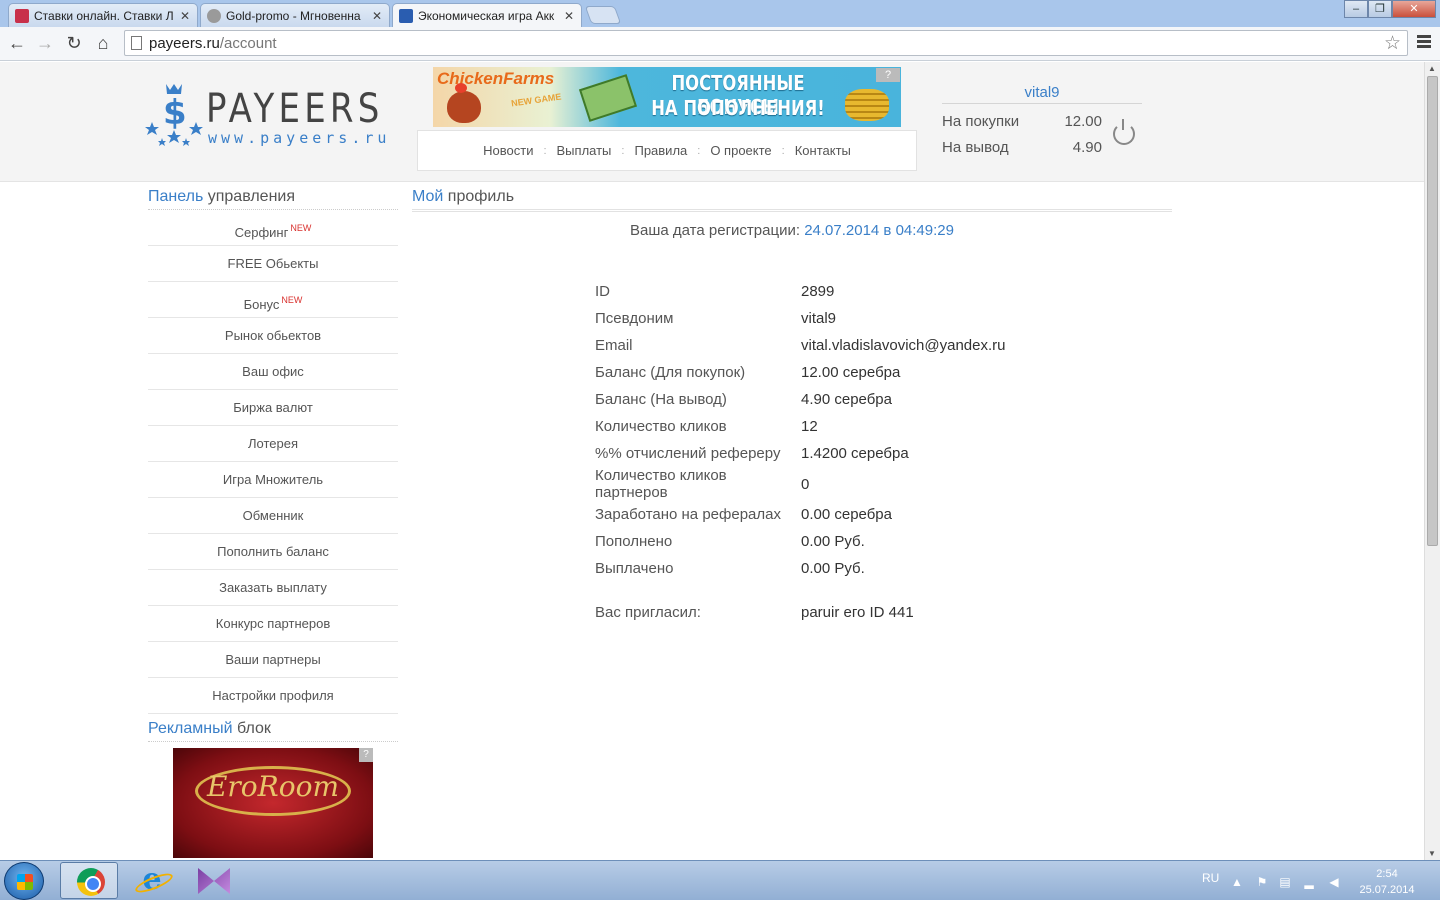 This screenshot has width=1440, height=900. What do you see at coordinates (867, 105) in the screenshot?
I see `coins-icon` at bounding box center [867, 105].